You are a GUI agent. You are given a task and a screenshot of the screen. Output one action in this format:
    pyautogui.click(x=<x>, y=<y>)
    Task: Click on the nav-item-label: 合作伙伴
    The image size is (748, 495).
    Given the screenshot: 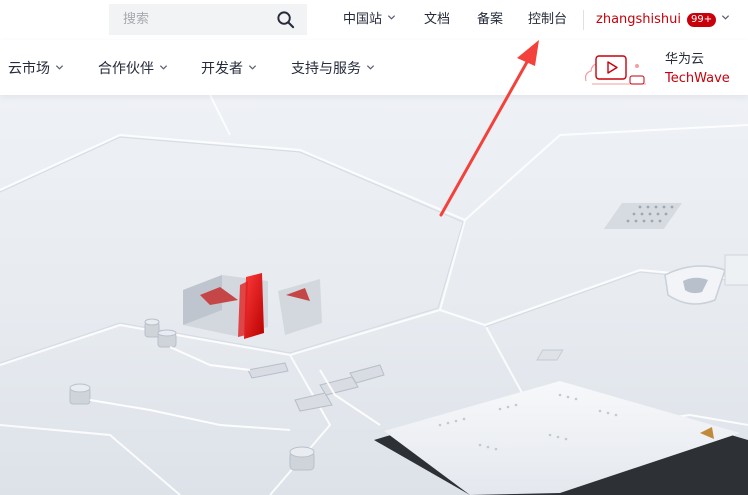 What is the action you would take?
    pyautogui.click(x=126, y=69)
    